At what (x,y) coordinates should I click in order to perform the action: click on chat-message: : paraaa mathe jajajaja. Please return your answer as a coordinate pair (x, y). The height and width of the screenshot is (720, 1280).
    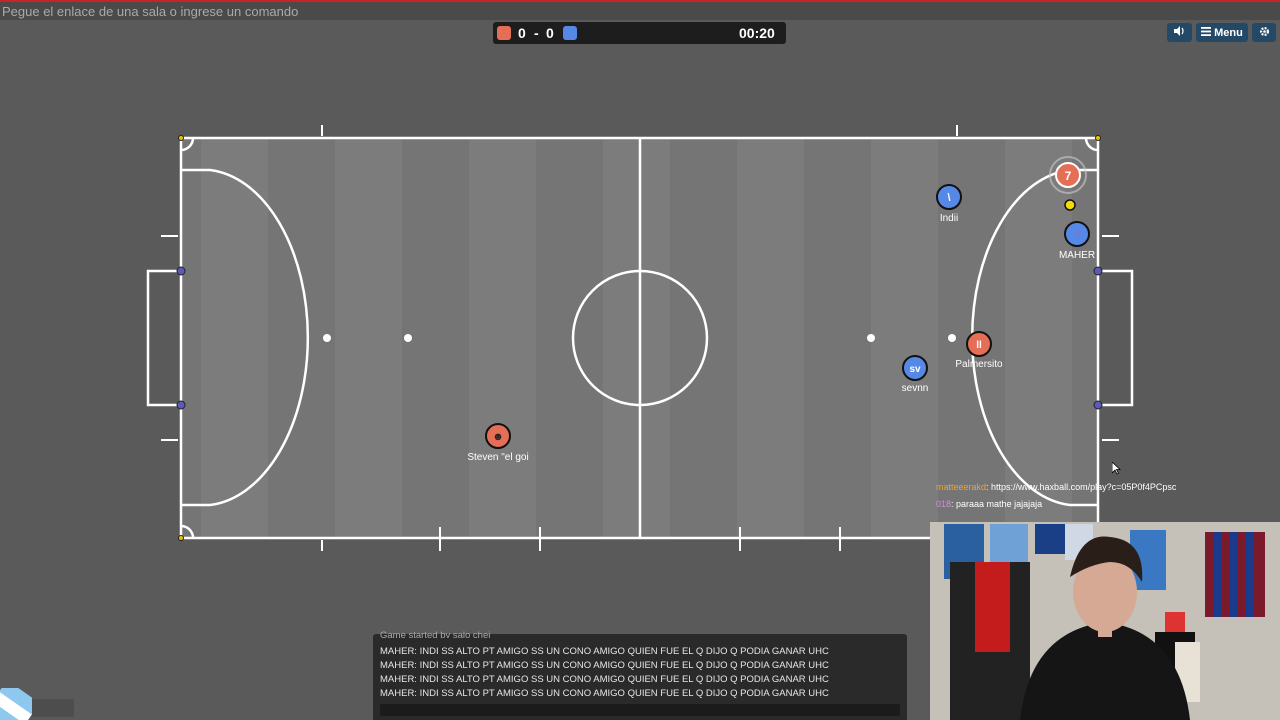
    Looking at the image, I should click on (997, 504).